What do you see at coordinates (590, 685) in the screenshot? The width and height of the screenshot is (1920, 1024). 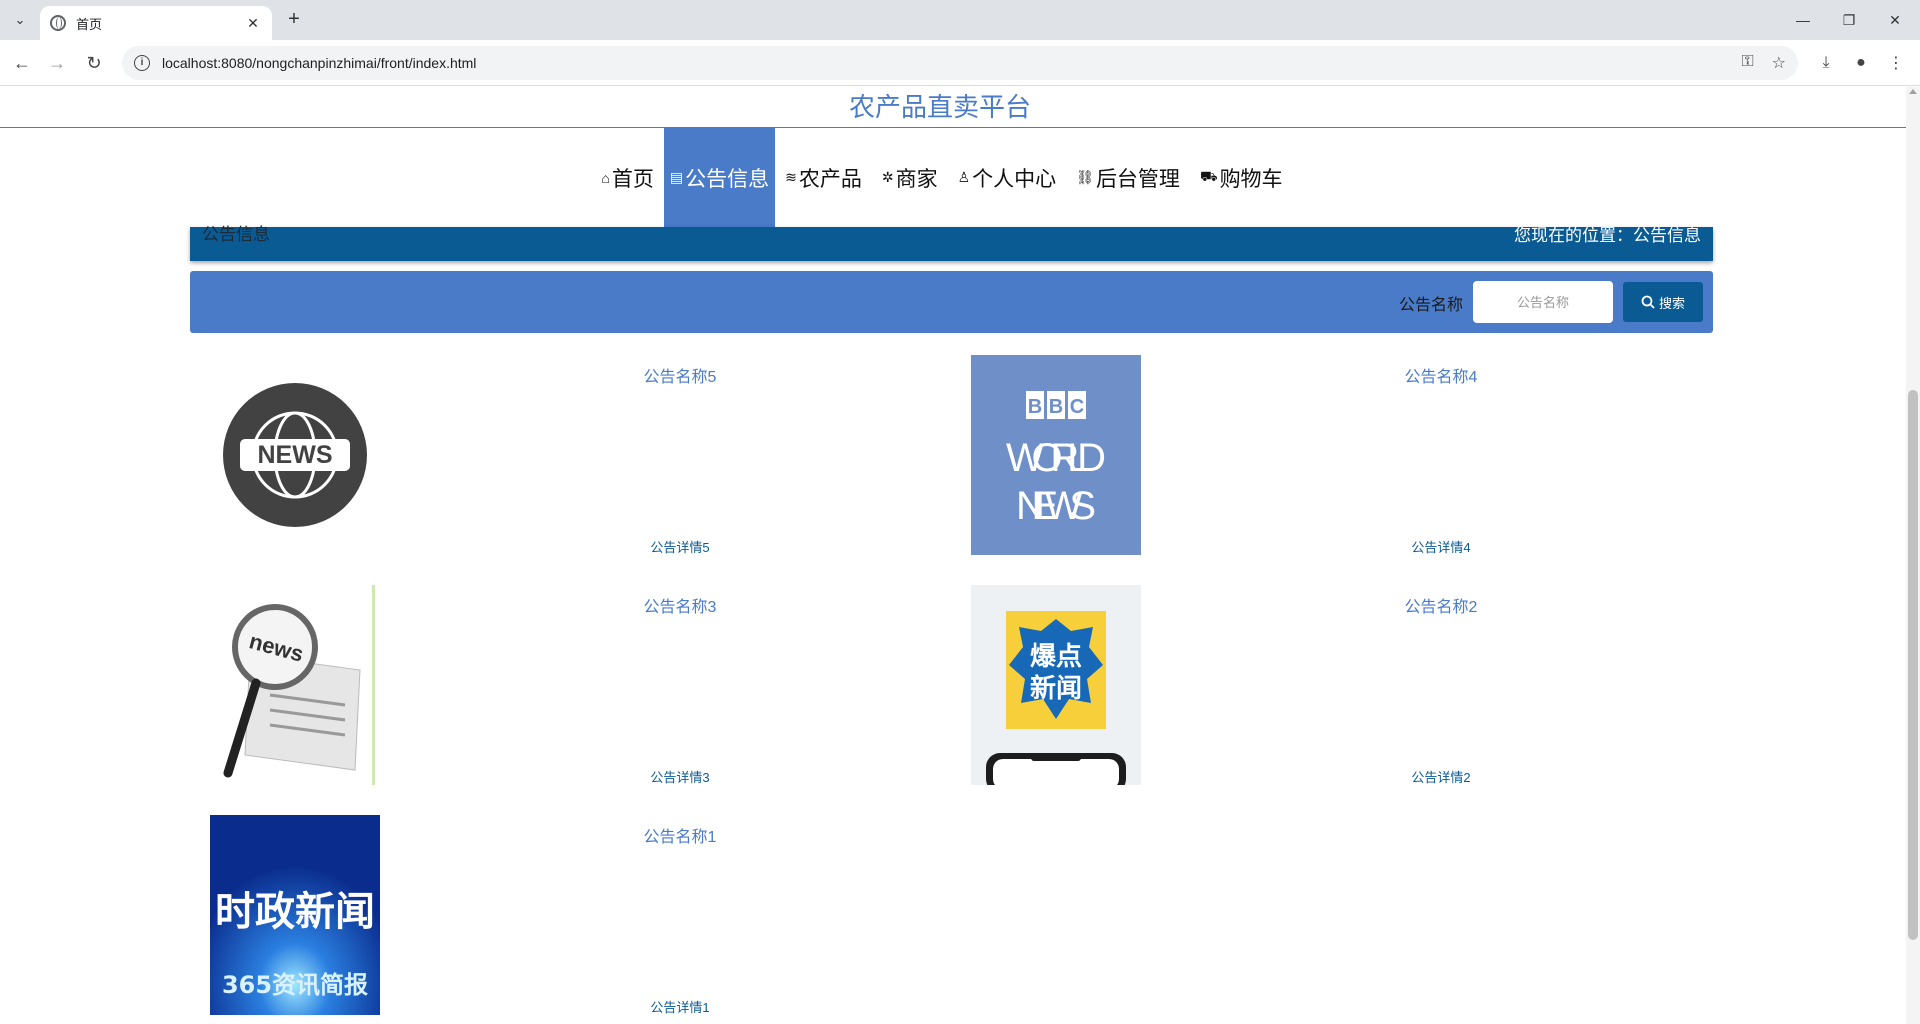 I see `news-item: news 公告名称3 公告详情3` at bounding box center [590, 685].